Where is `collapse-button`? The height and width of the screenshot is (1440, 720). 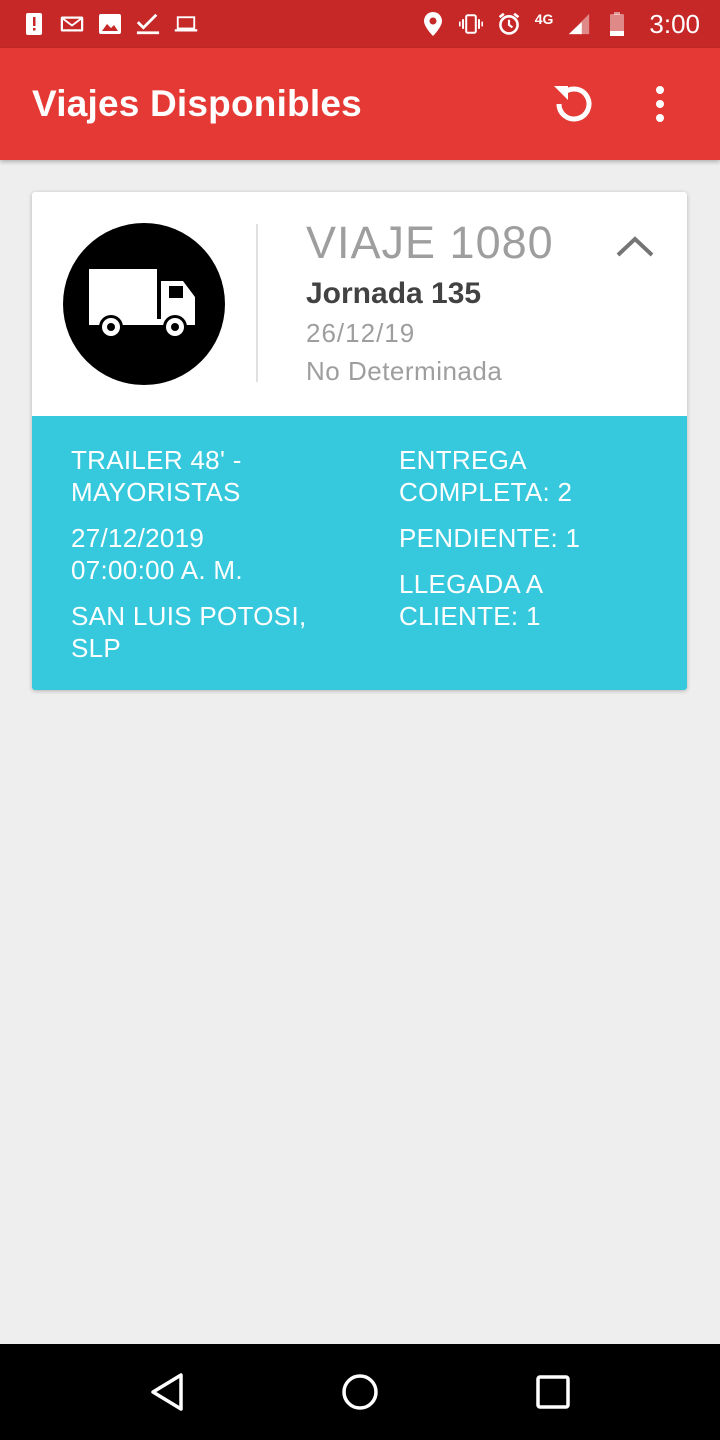
collapse-button is located at coordinates (635, 246).